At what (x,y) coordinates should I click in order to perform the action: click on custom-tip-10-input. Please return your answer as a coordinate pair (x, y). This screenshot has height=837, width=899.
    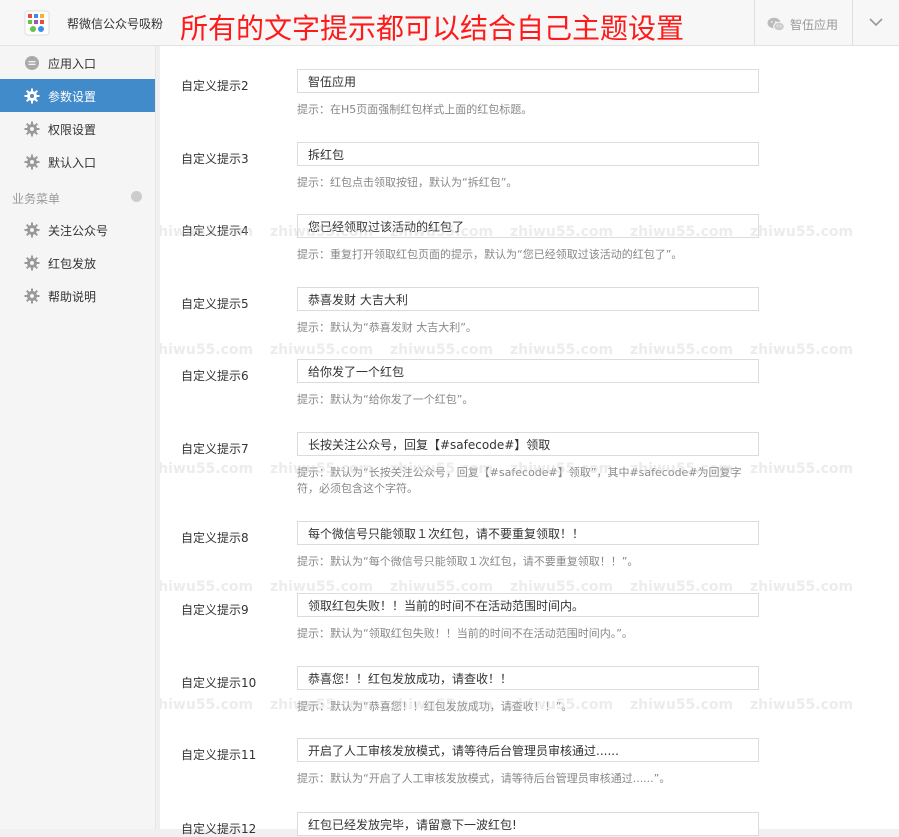
    Looking at the image, I should click on (528, 678).